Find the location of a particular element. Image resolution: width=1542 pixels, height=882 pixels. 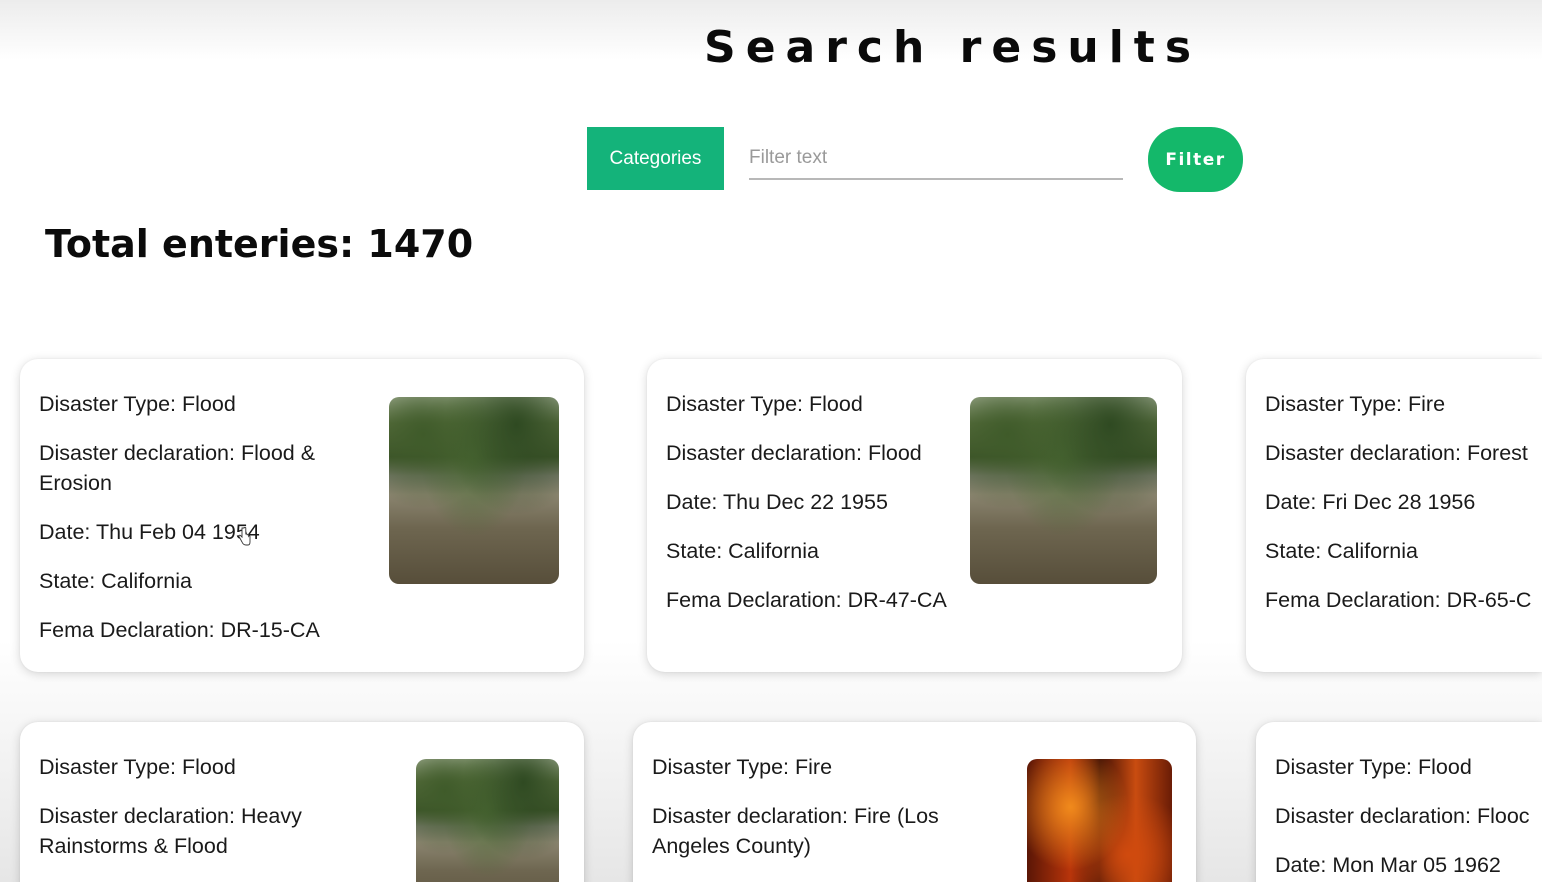

disaster-date: Date: Thu Feb 04 1954 is located at coordinates (149, 532).